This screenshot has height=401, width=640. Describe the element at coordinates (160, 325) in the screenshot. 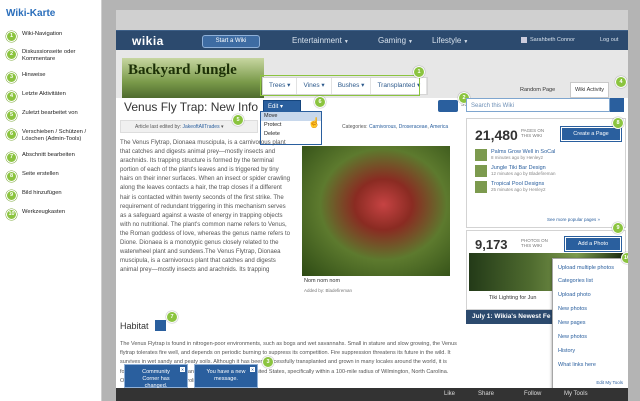

I see `section-edit-icon` at that location.